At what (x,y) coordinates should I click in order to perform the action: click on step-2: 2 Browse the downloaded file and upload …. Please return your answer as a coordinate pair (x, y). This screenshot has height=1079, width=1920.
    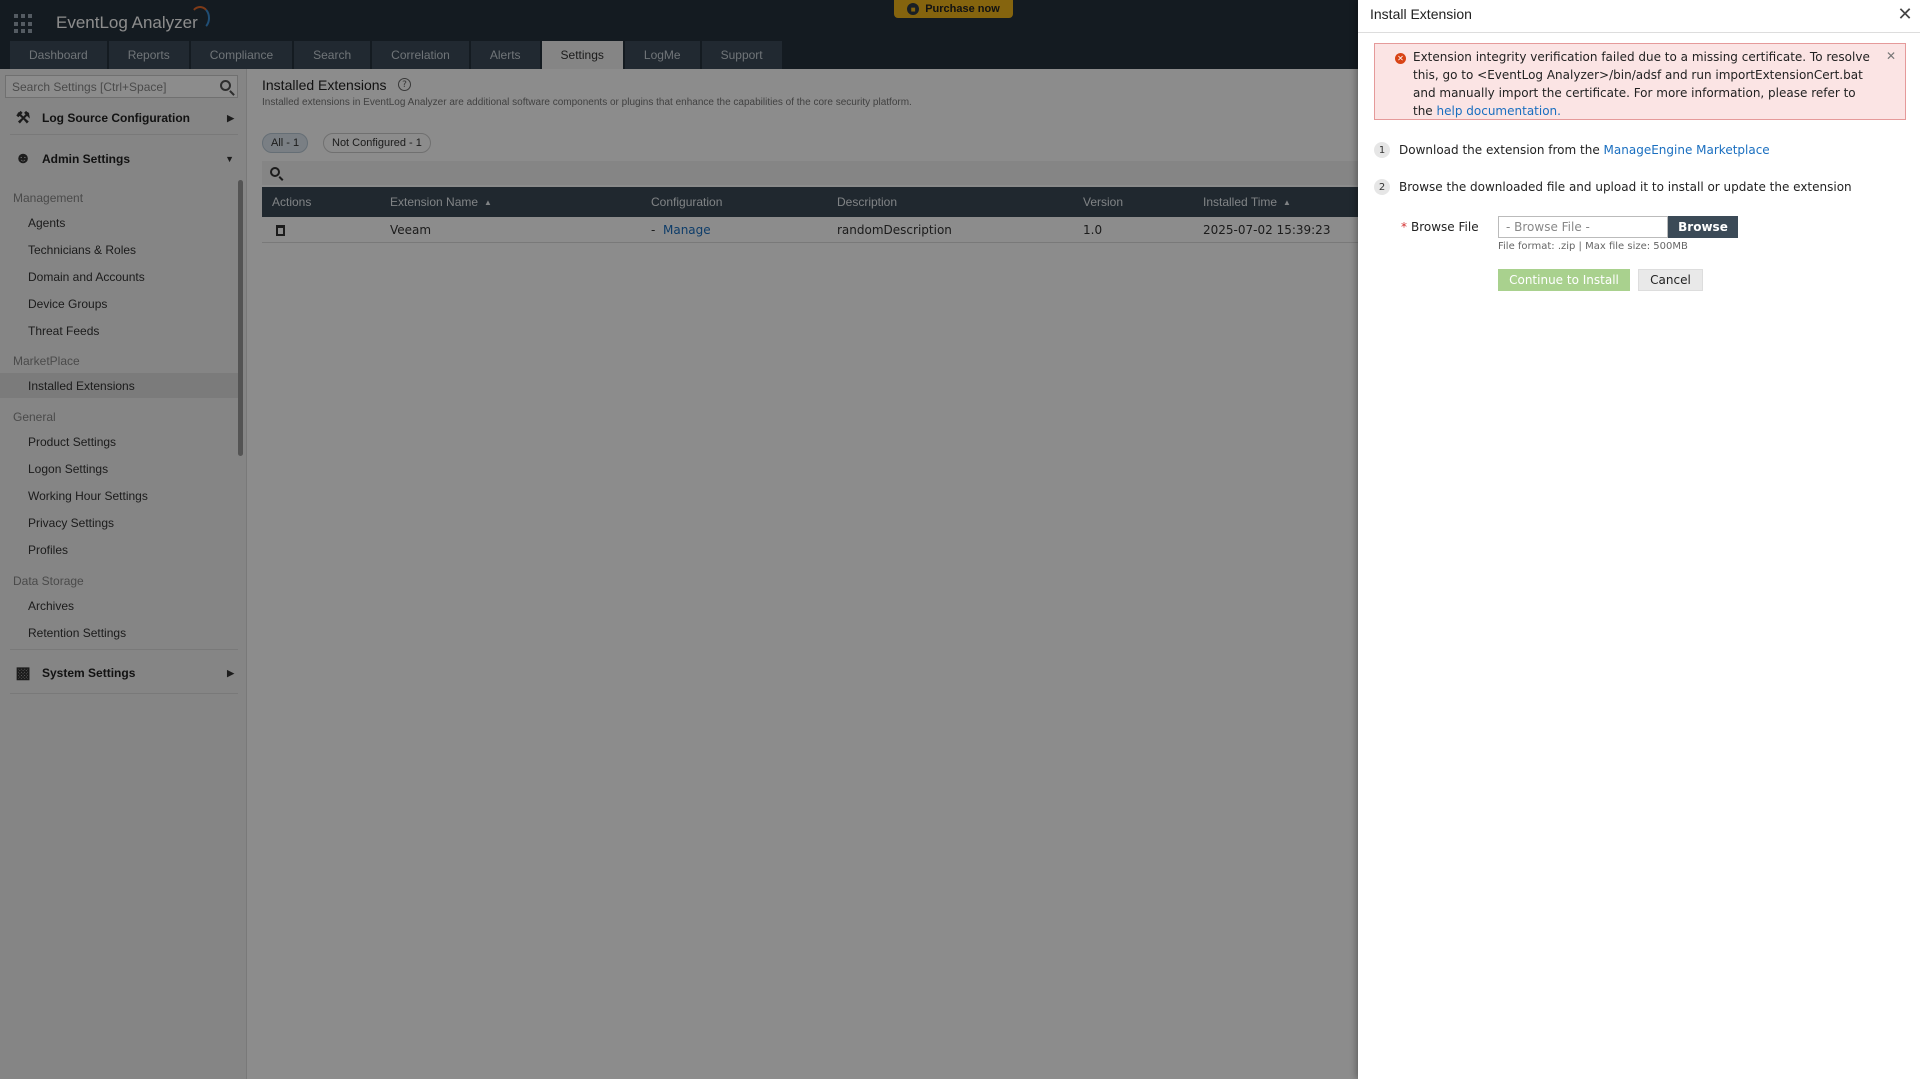
    Looking at the image, I should click on (1613, 187).